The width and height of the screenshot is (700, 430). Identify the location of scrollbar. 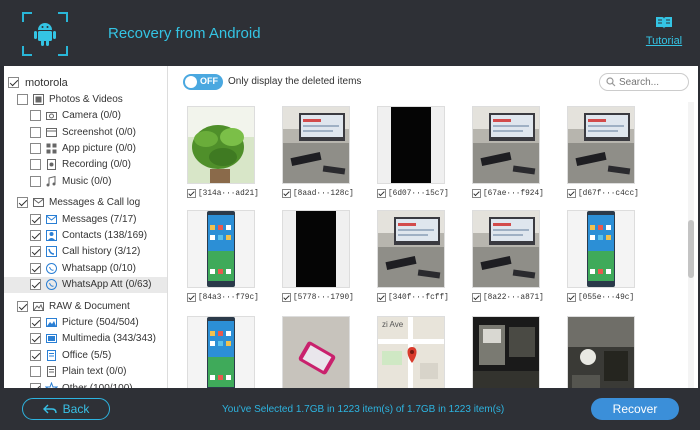
(691, 245).